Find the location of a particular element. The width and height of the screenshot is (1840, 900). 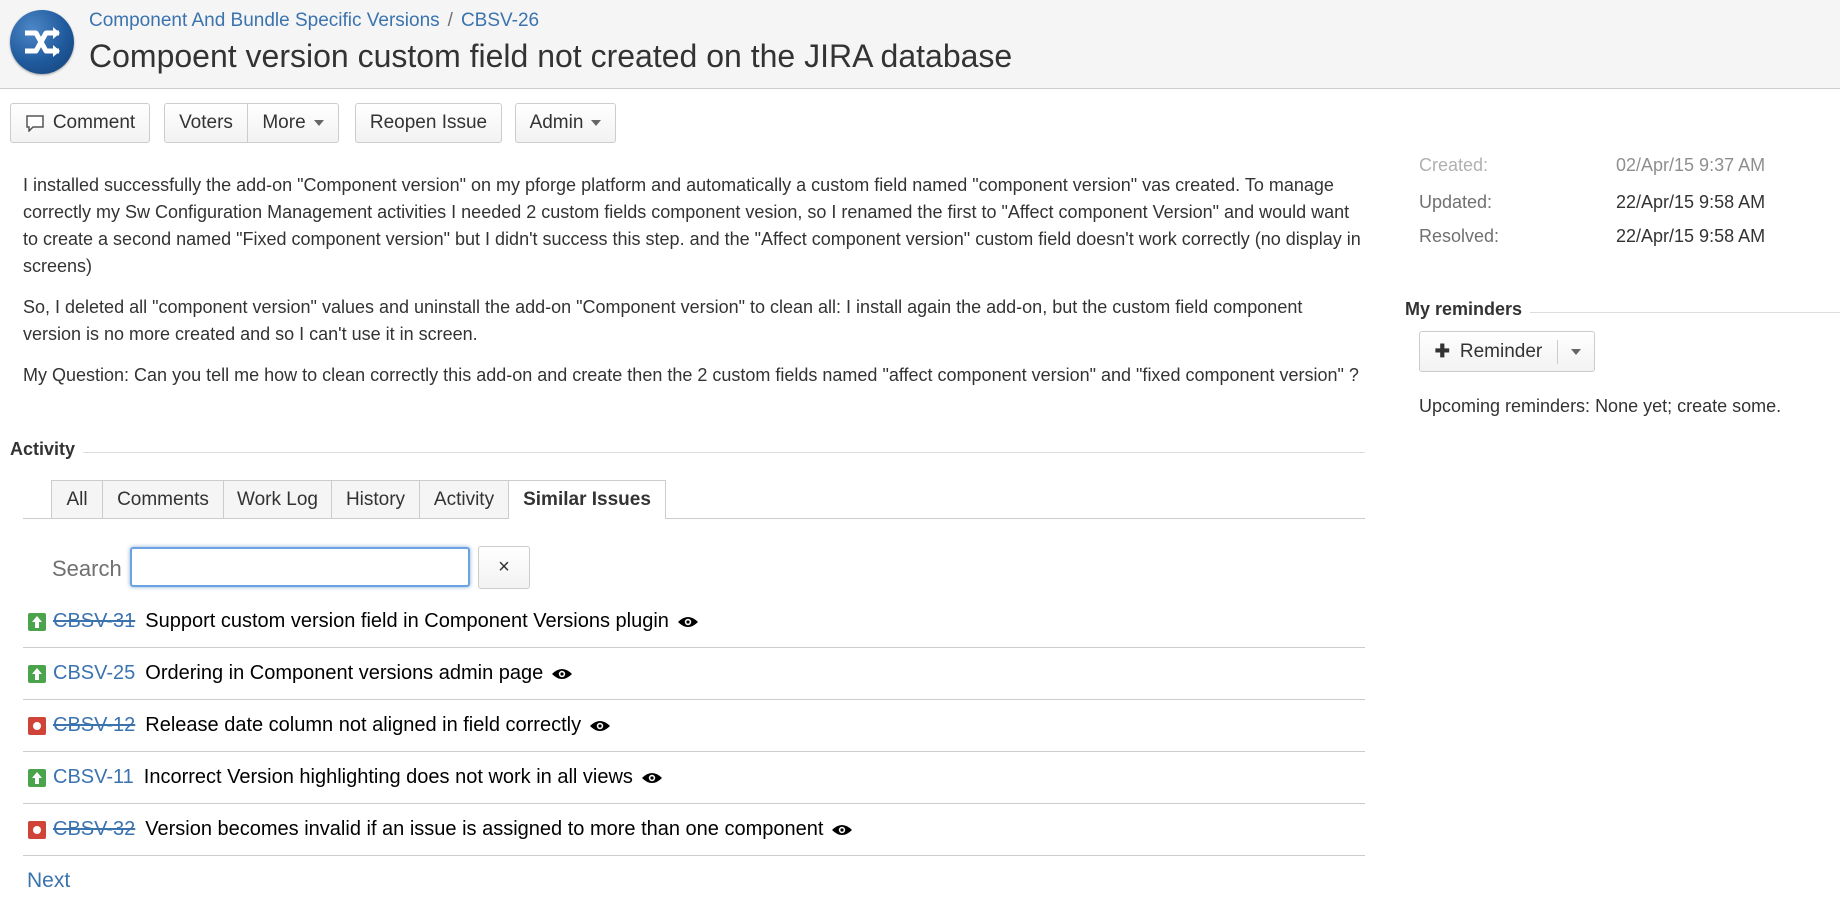

comment-button-label: Comment is located at coordinates (94, 122).